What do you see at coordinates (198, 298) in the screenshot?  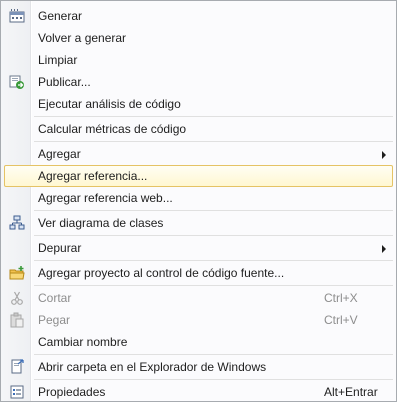 I see `menu-item-cortar: Cortar Ctrl+X` at bounding box center [198, 298].